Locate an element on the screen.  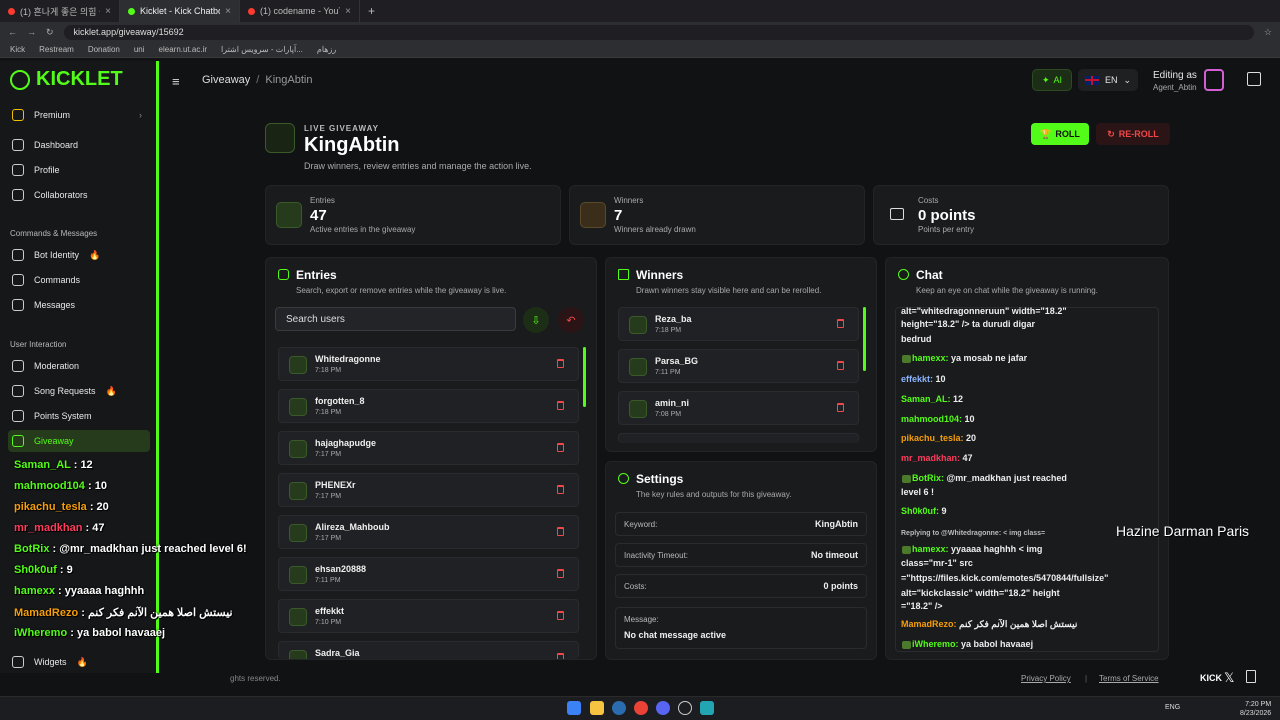
sidebar-item-points-system: Points System is located at coordinates (79, 416).